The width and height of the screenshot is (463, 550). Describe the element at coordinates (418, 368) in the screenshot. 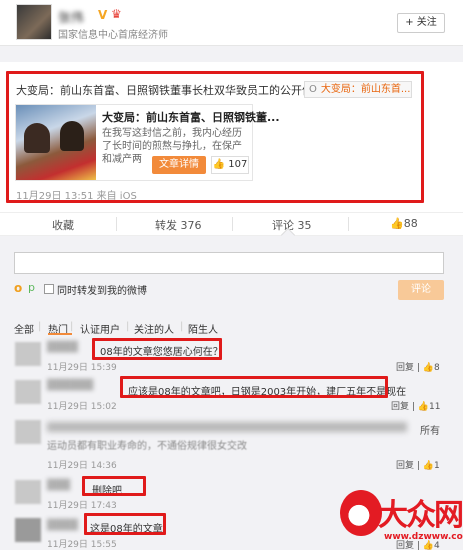

I see `comment-actions: 回复 | 👍8` at that location.